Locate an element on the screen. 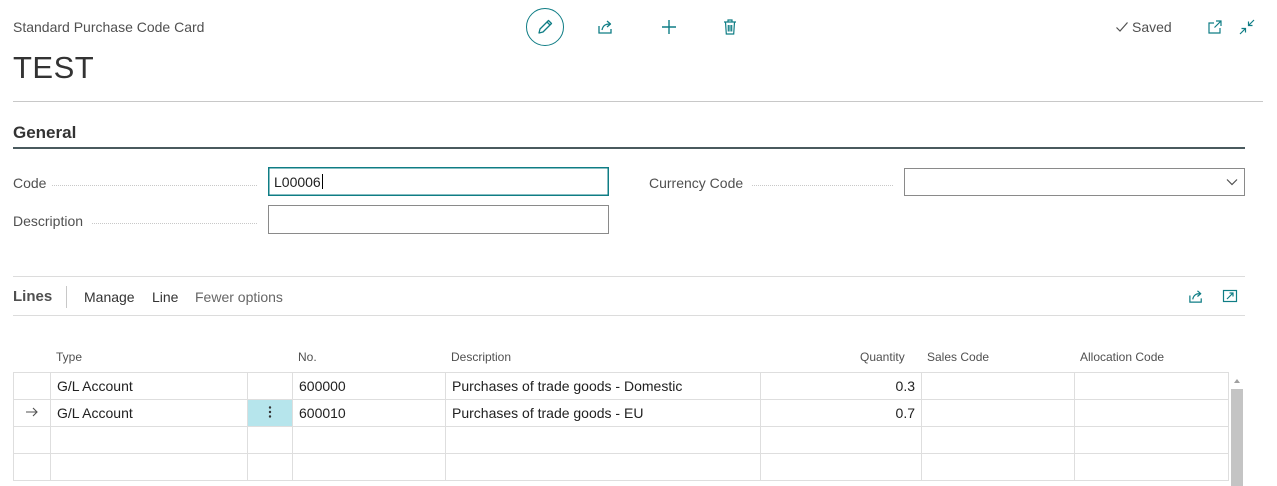 The height and width of the screenshot is (486, 1277). description-field is located at coordinates (438, 219).